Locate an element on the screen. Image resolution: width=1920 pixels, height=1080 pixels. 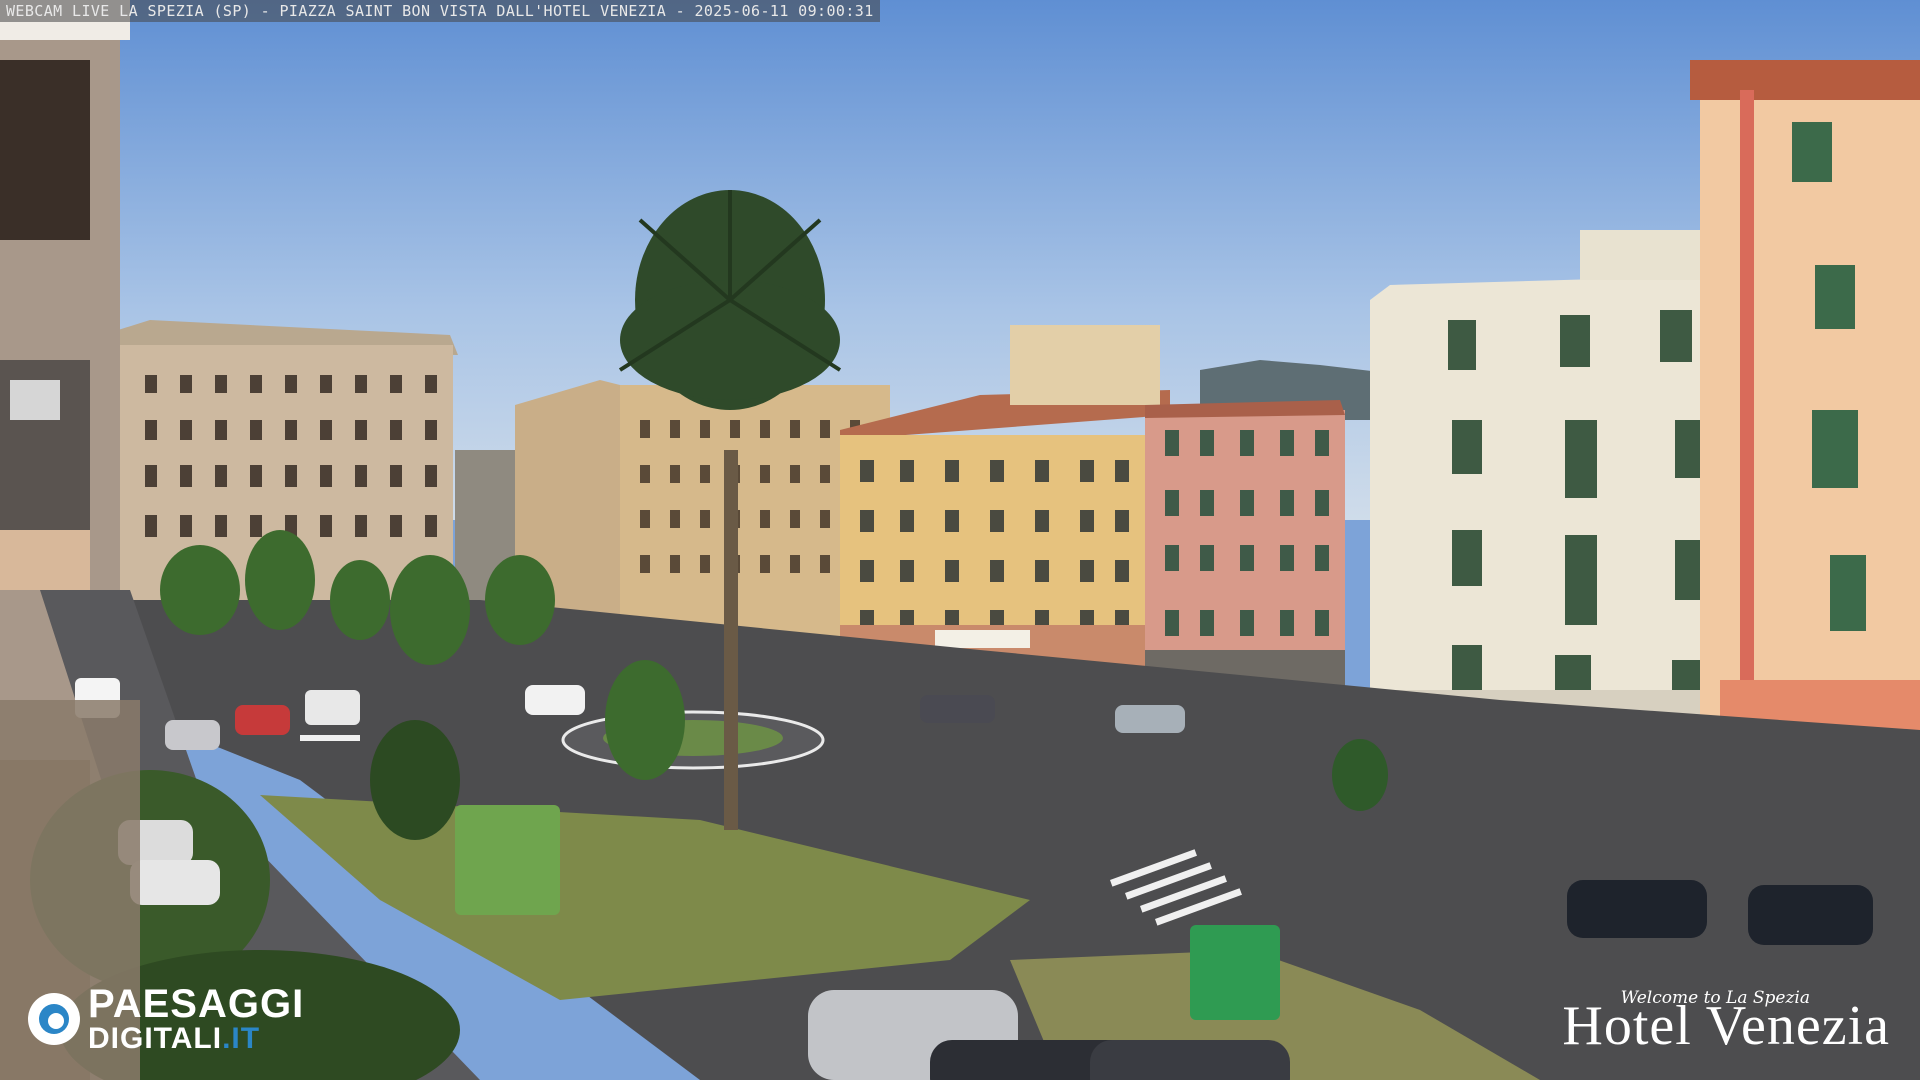
logo-suffix: .IT is located at coordinates (241, 1038).